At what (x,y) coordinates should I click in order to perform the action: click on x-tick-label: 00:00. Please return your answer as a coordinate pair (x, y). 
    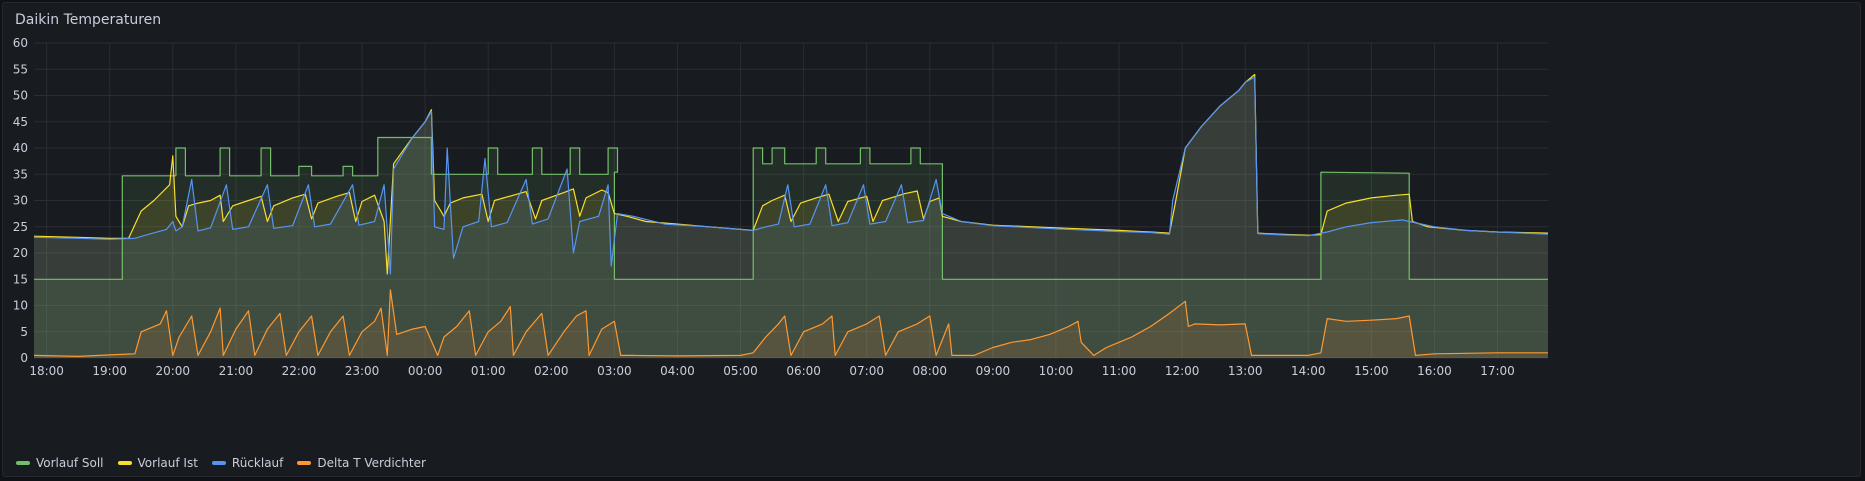
    Looking at the image, I should click on (425, 371).